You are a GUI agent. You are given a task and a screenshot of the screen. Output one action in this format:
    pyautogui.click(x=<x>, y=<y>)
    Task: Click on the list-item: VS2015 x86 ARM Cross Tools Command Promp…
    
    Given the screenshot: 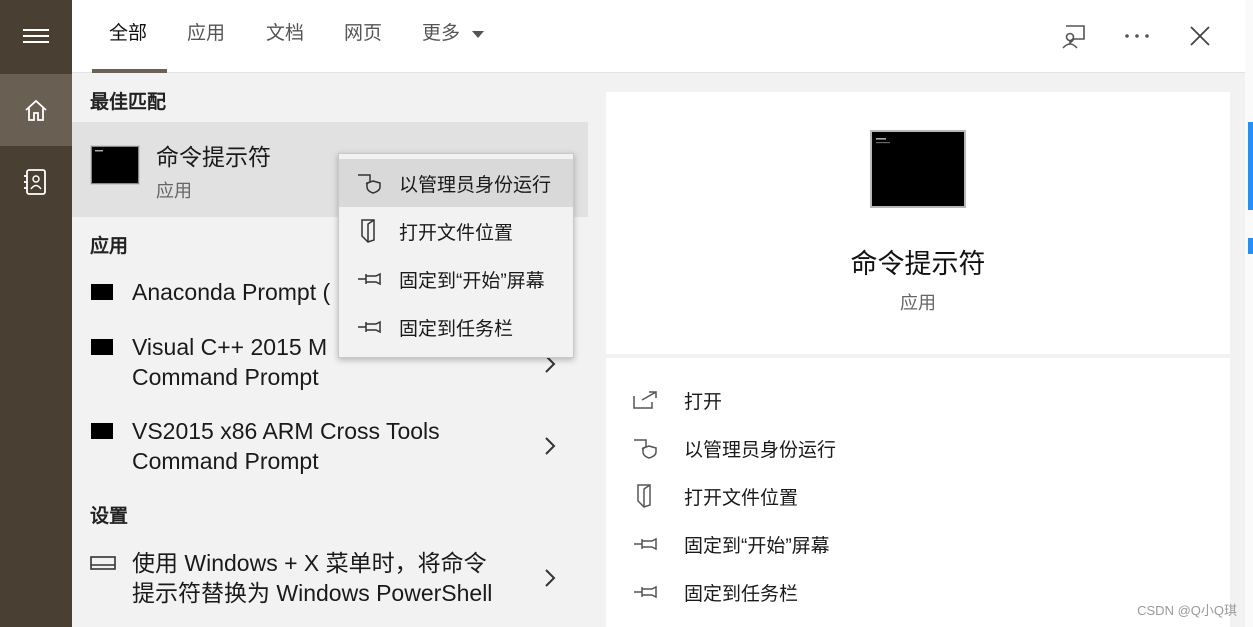 What is the action you would take?
    pyautogui.click(x=330, y=446)
    